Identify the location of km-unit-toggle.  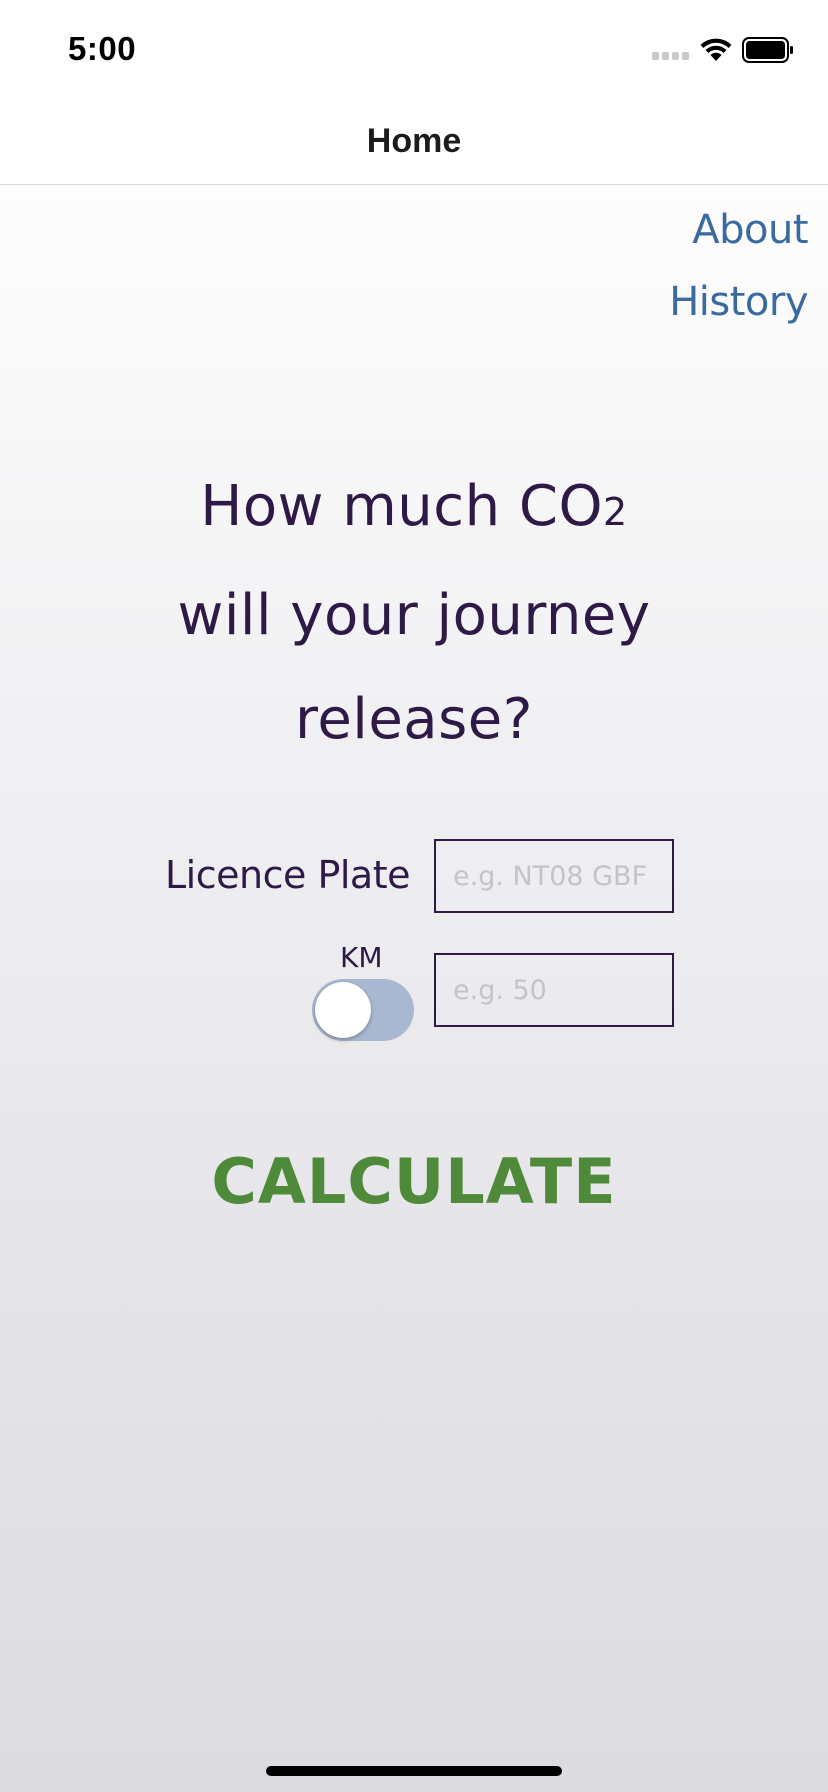
(363, 1010).